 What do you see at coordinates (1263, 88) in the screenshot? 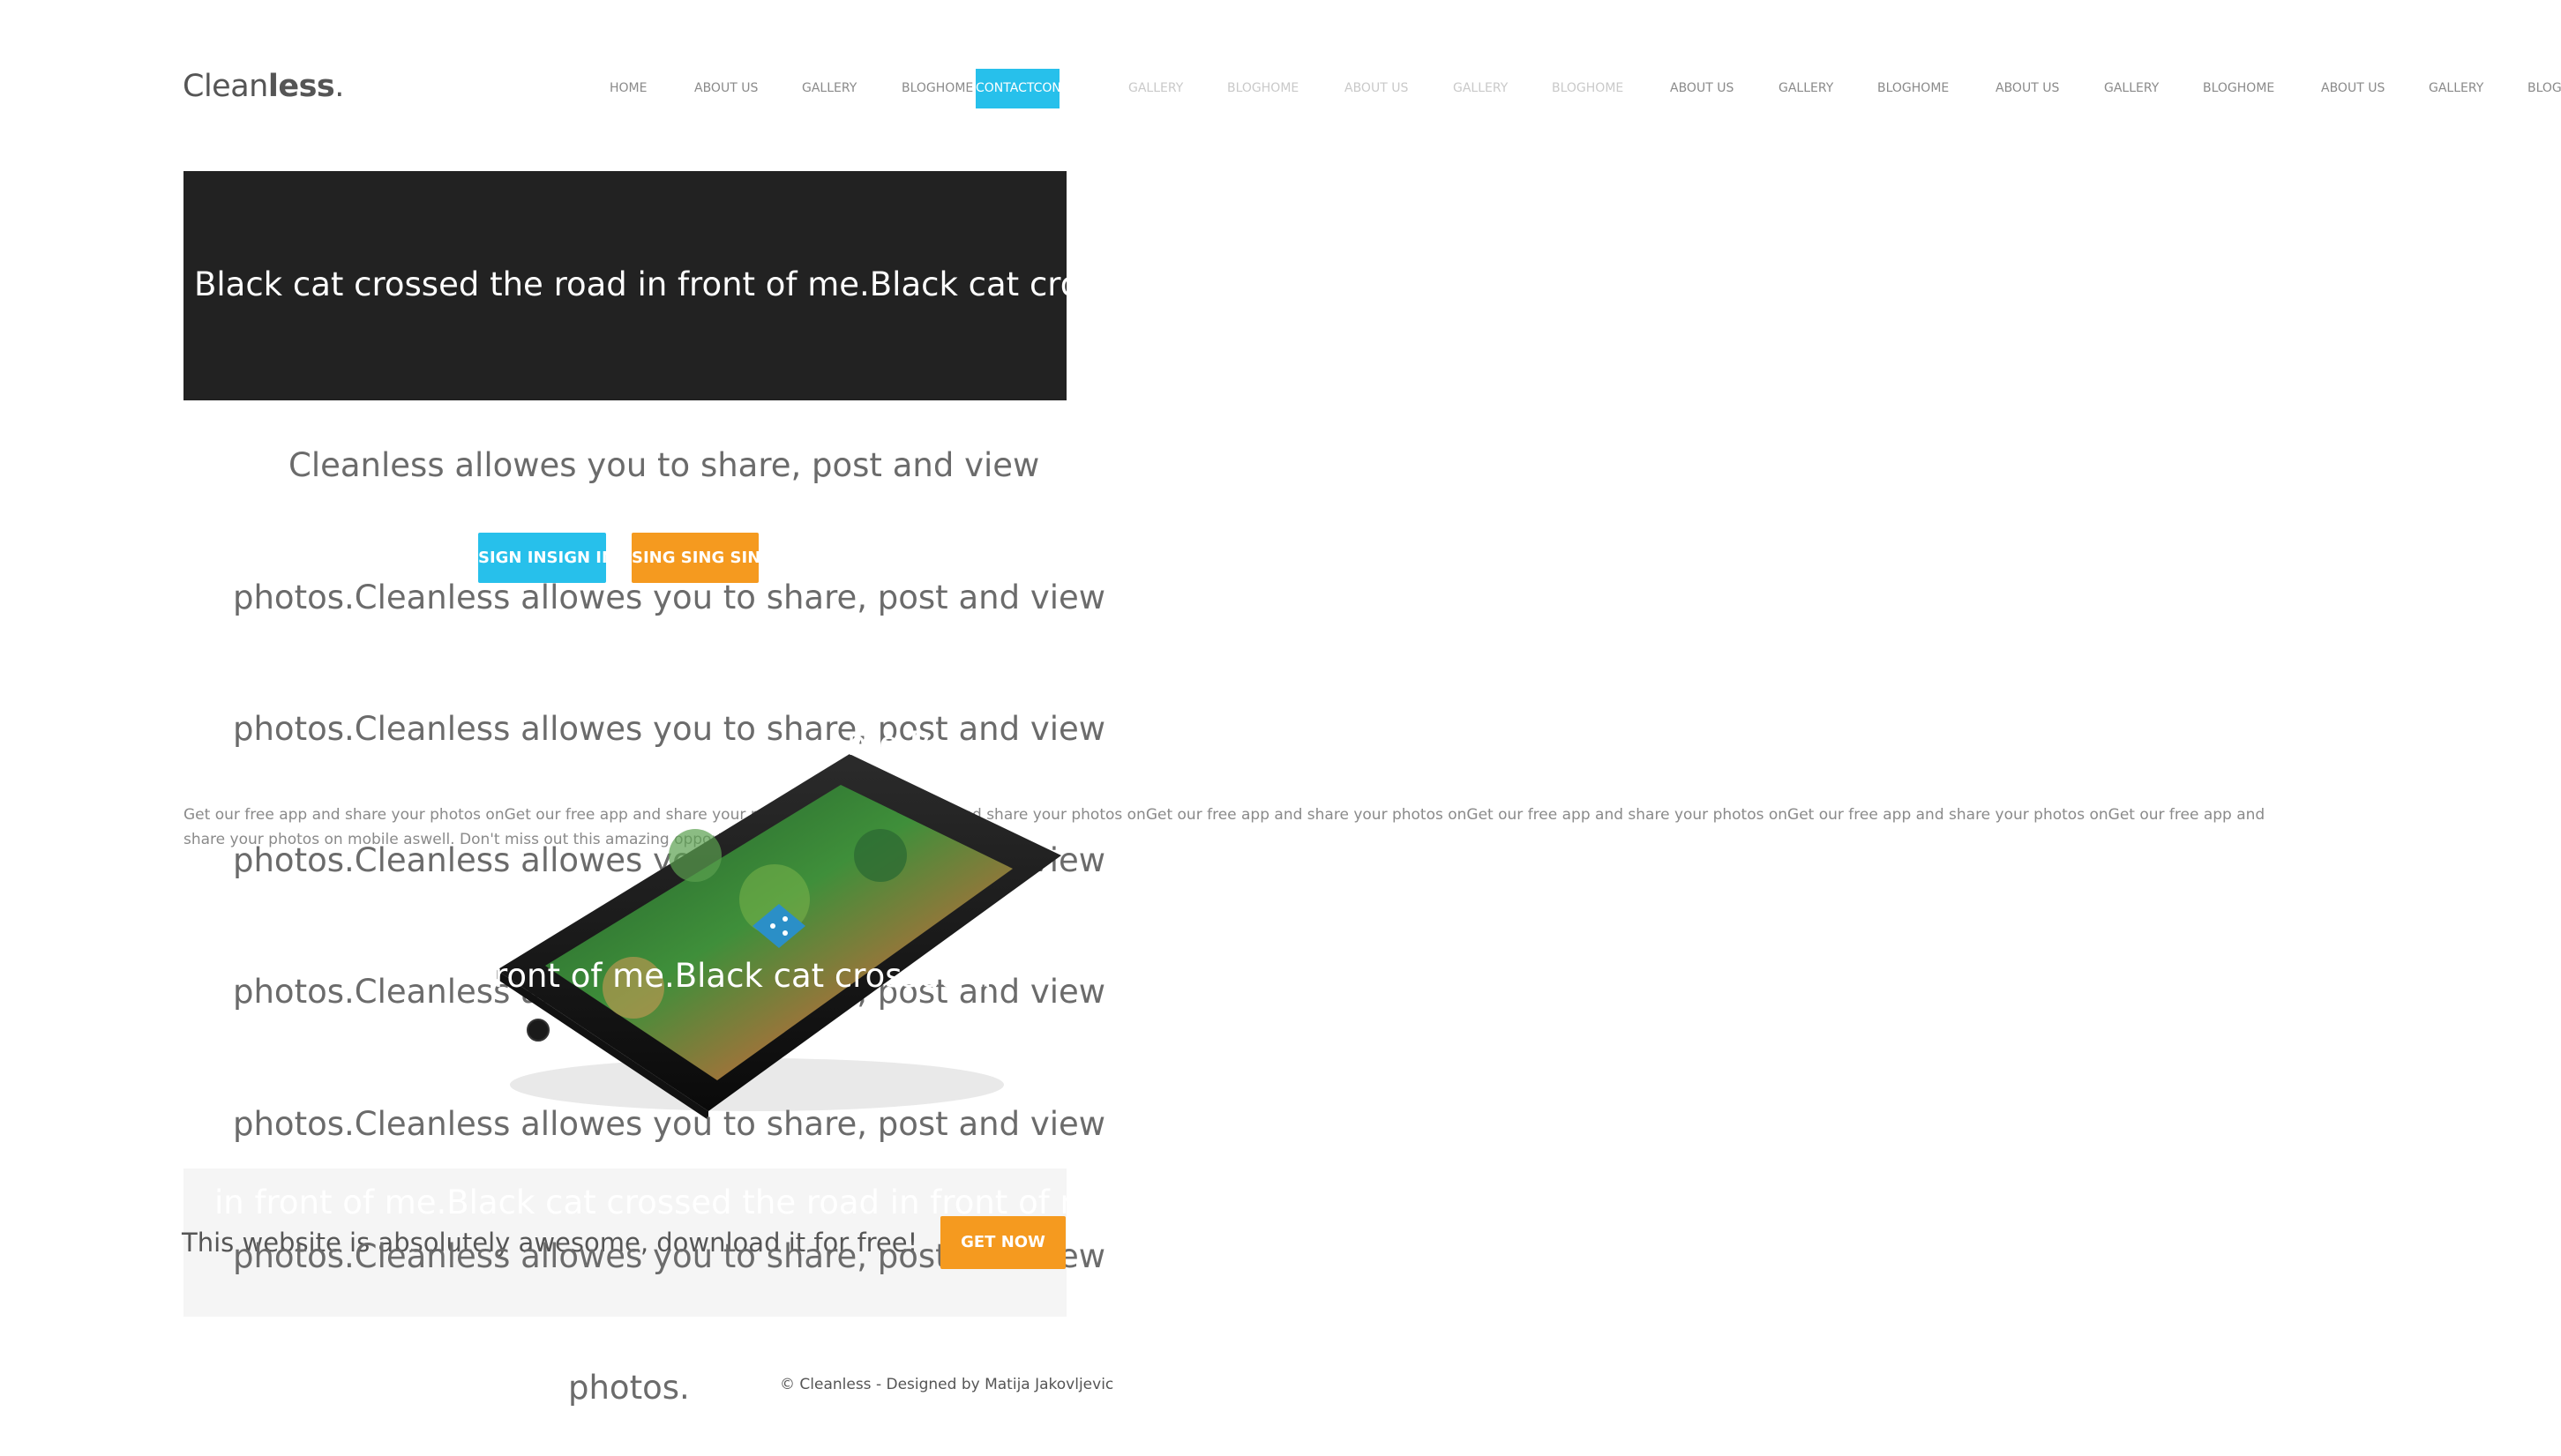
I see `nav-item-bloghome-2: BLOGHOME` at bounding box center [1263, 88].